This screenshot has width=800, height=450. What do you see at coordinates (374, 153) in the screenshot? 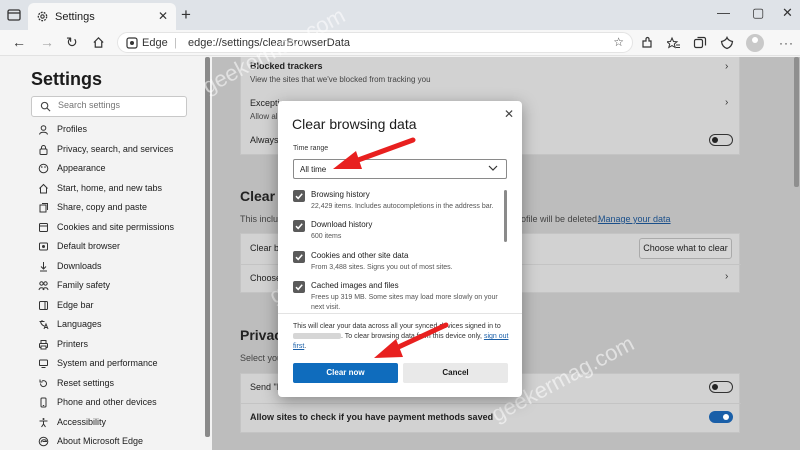
I see `arrow-to-time-range` at bounding box center [374, 153].